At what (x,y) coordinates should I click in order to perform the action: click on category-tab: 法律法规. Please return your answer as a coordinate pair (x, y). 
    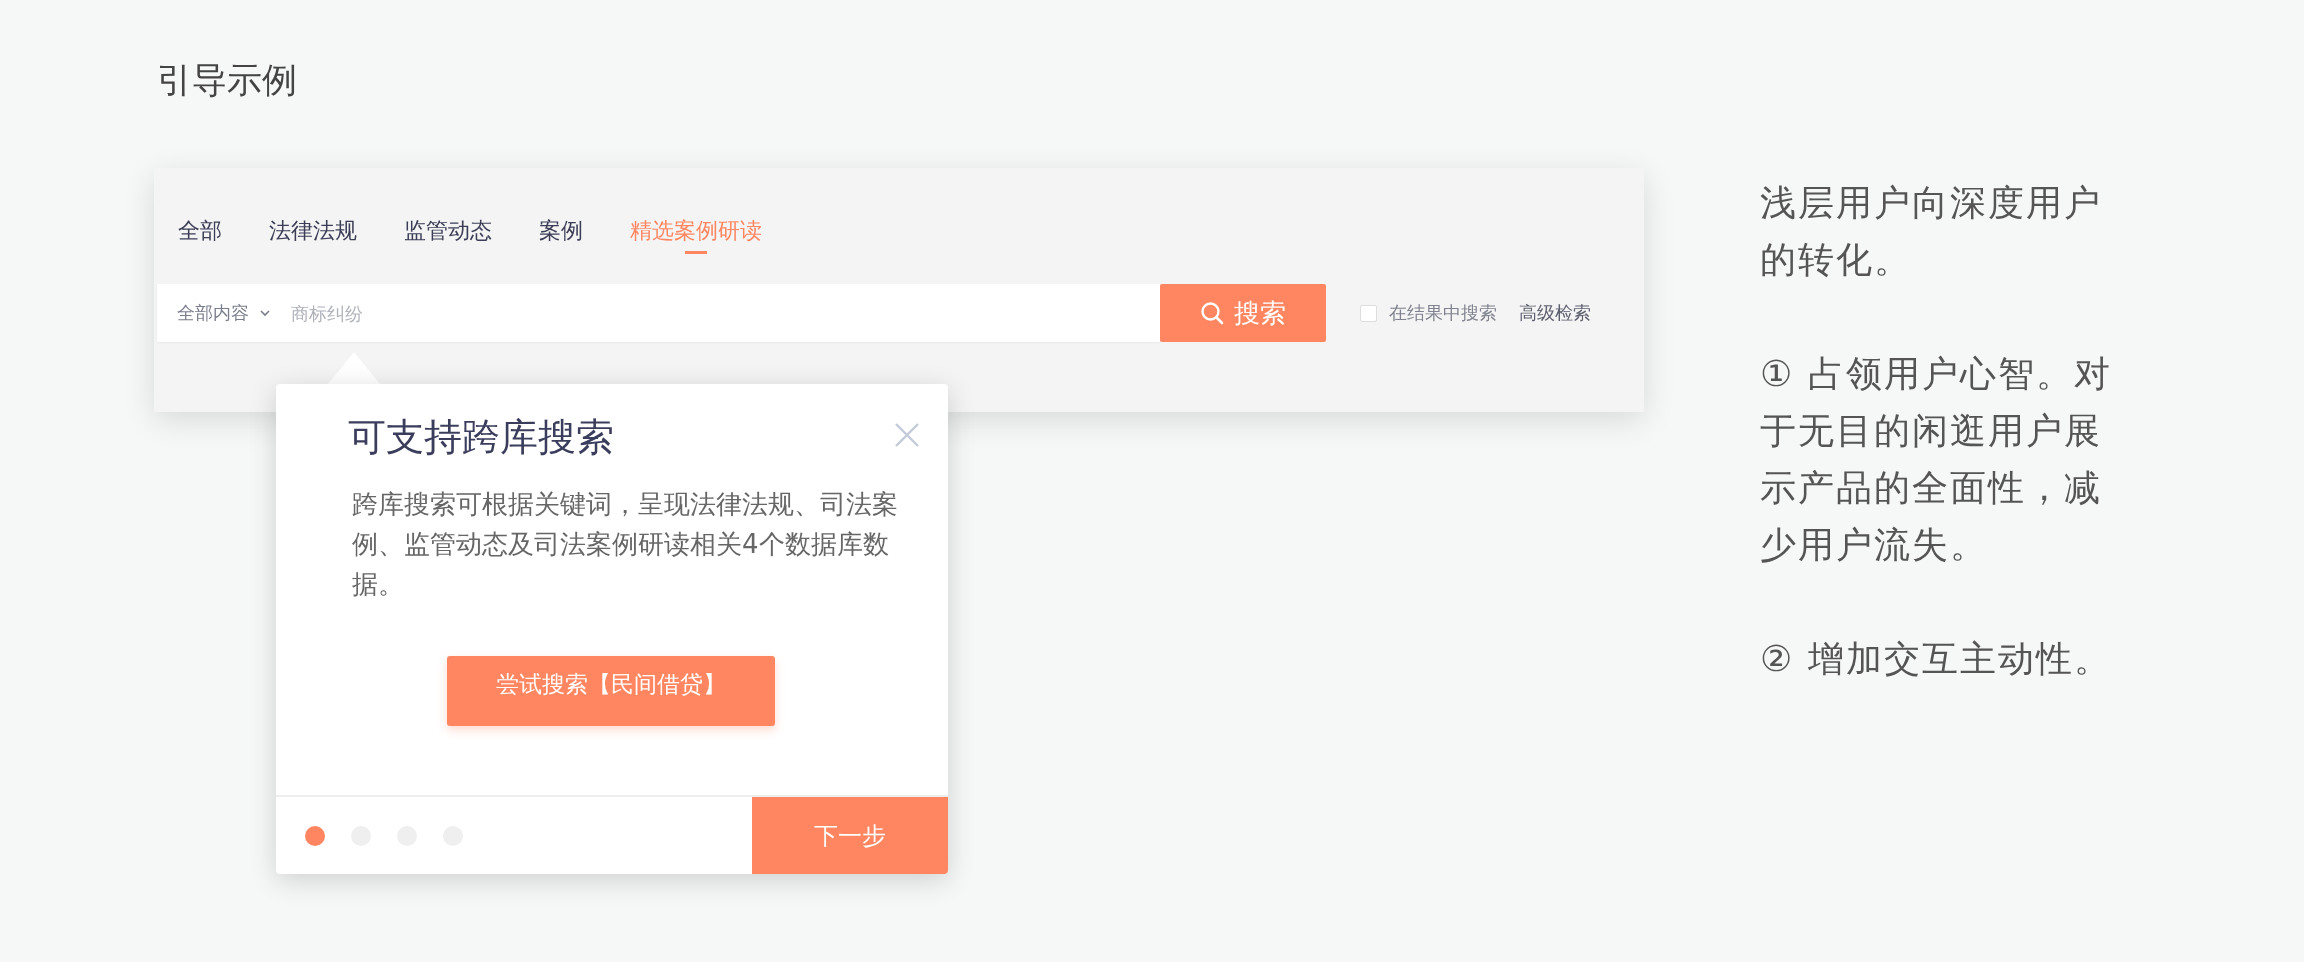
    Looking at the image, I should click on (313, 237).